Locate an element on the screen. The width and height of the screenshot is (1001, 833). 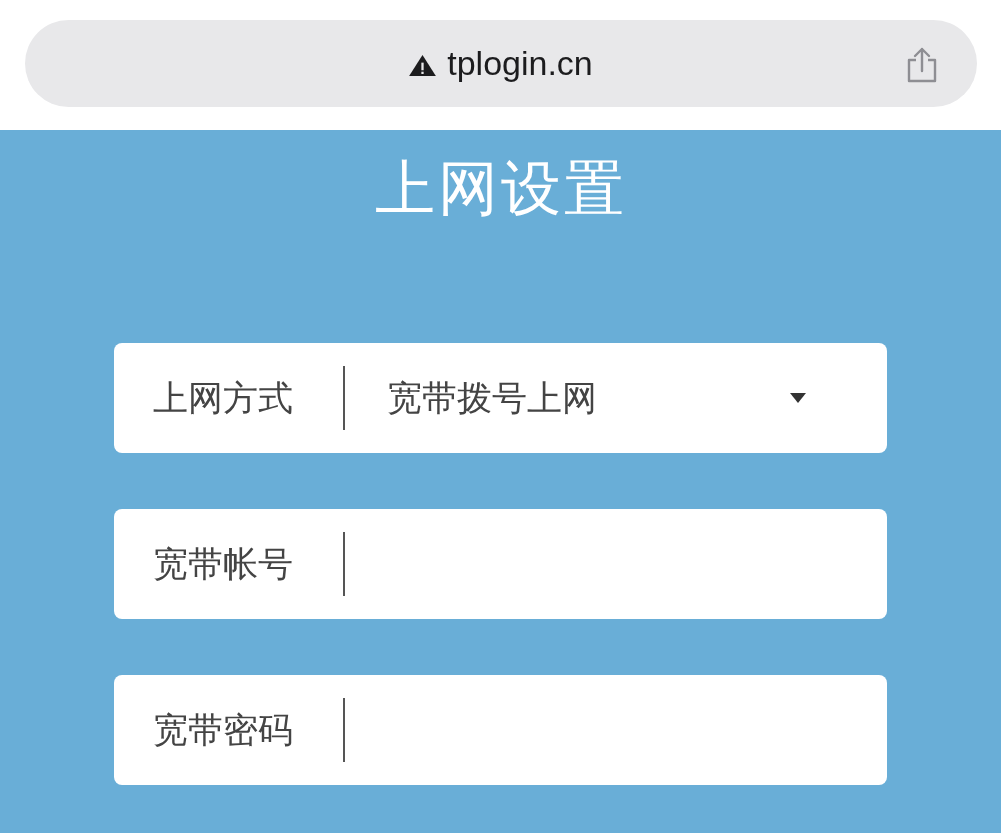
caret-icon is located at coordinates (798, 398).